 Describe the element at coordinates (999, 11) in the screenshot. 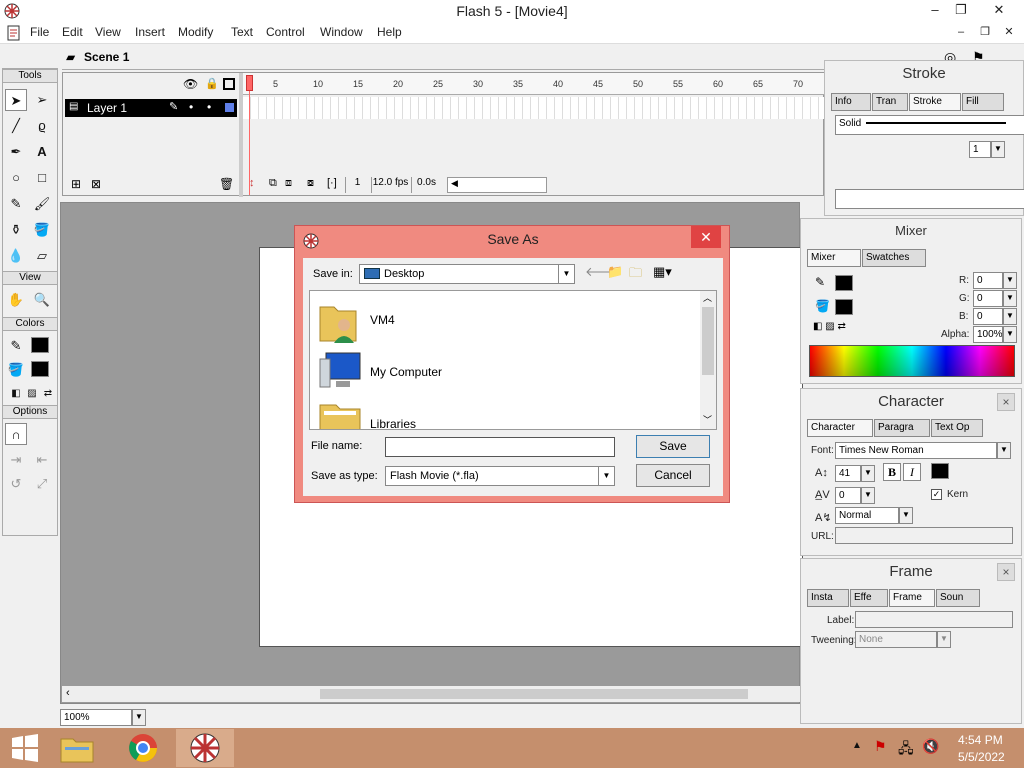

I see `close-button: ✕` at that location.